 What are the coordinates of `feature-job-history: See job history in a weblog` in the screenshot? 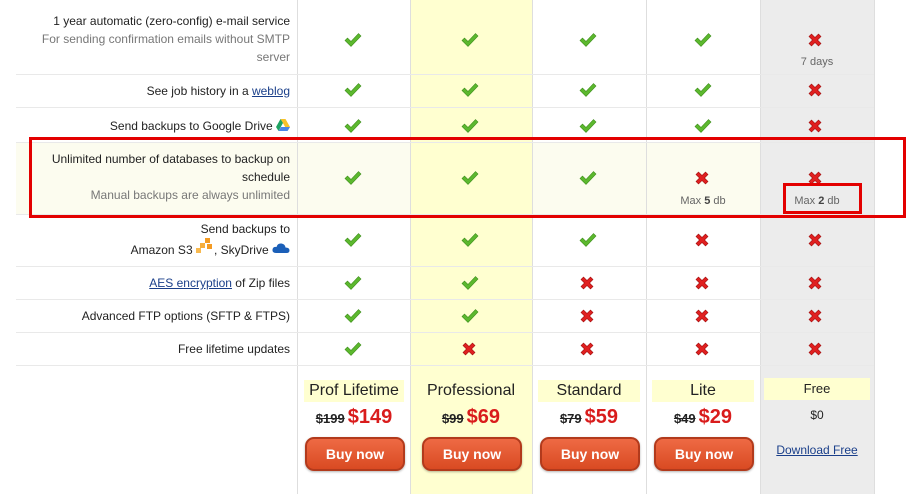 It's located at (153, 91).